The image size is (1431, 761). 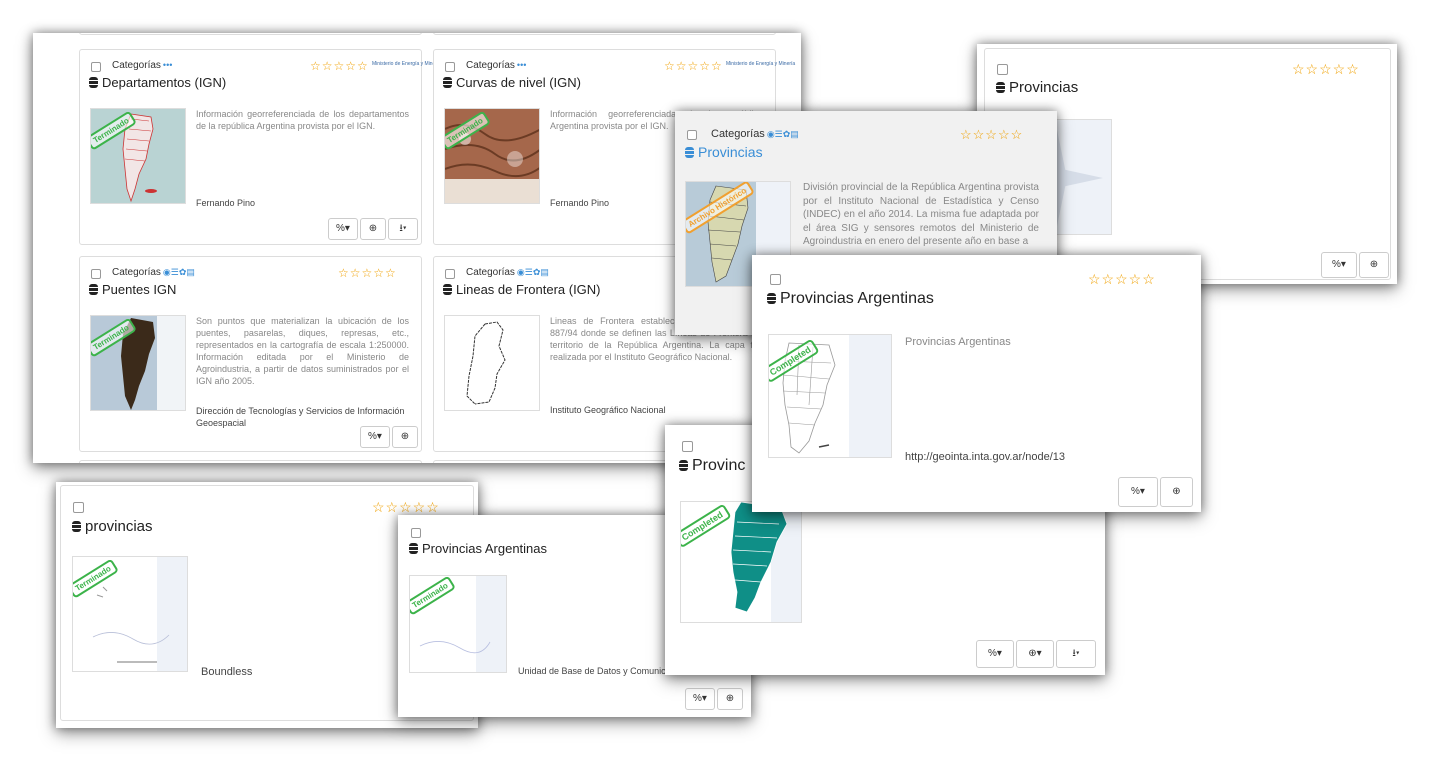 What do you see at coordinates (492, 144) in the screenshot?
I see `terrain-map-thumbnail` at bounding box center [492, 144].